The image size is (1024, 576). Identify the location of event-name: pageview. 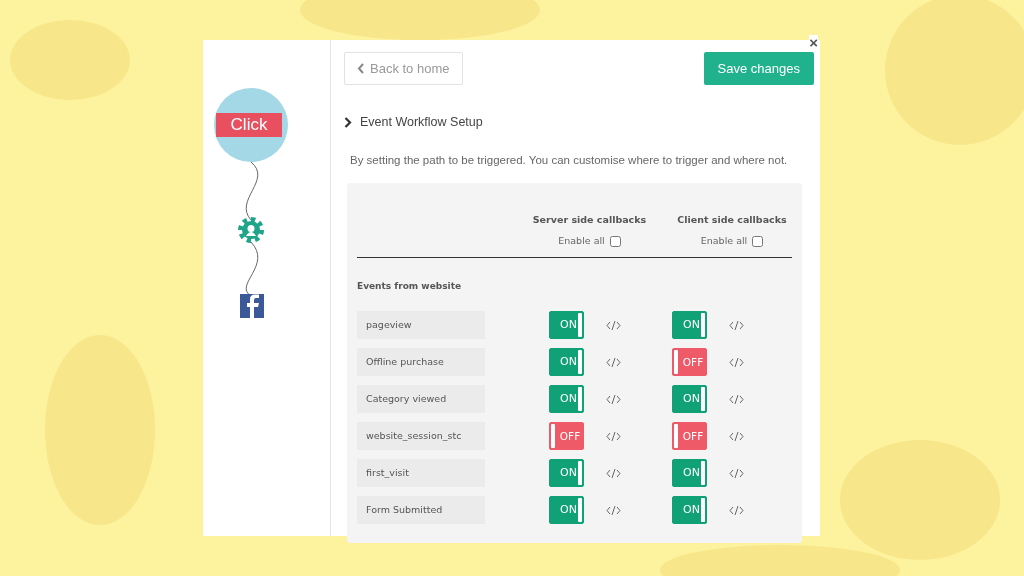
(421, 325).